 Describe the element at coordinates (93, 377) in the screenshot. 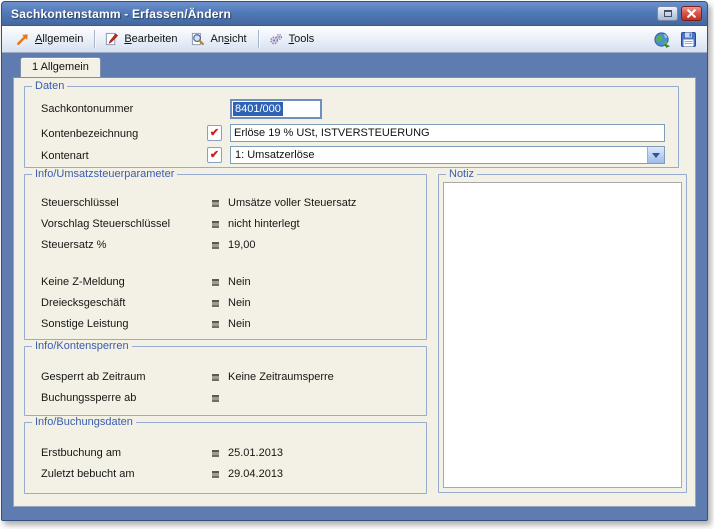

I see `row-label: Gesperrt ab Zeitraum` at that location.